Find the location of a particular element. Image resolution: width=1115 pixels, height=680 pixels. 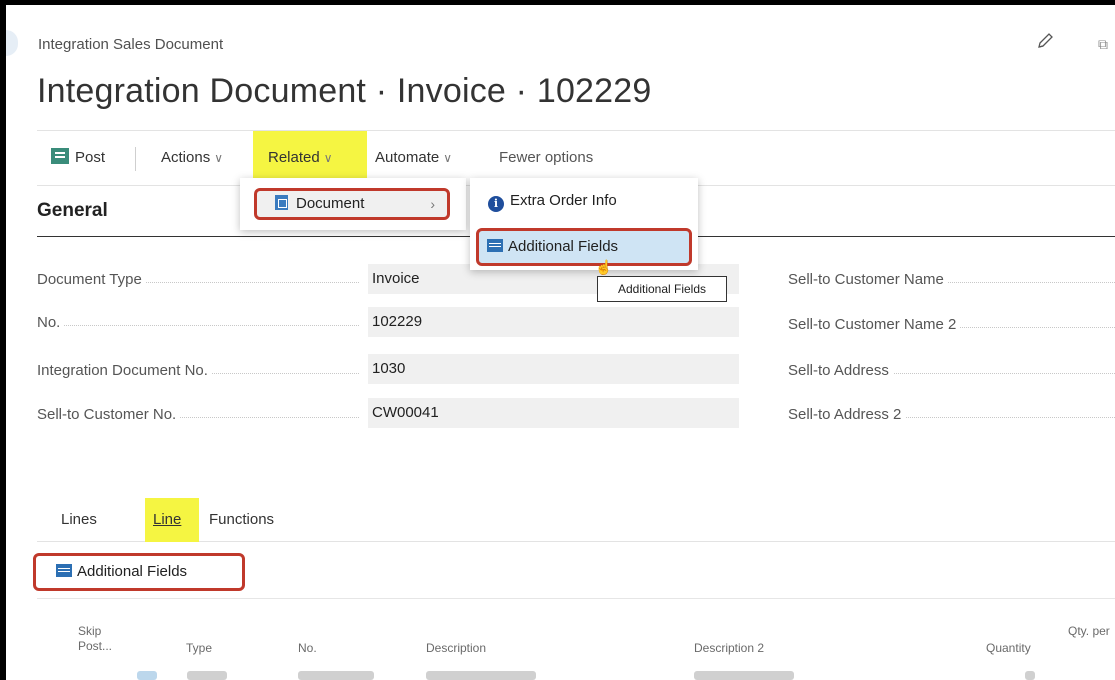

field-integration-document-no: 1030 is located at coordinates (553, 369).